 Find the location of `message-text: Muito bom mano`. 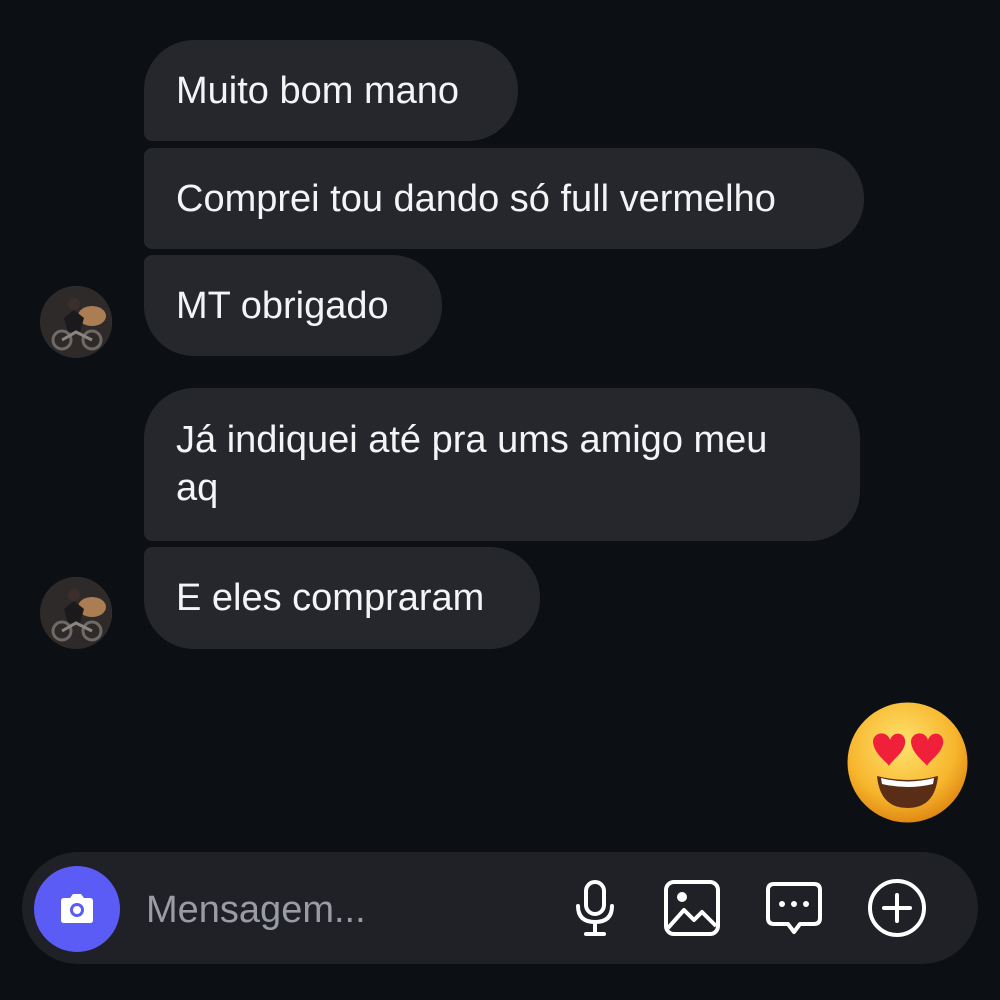

message-text: Muito bom mano is located at coordinates (318, 90).